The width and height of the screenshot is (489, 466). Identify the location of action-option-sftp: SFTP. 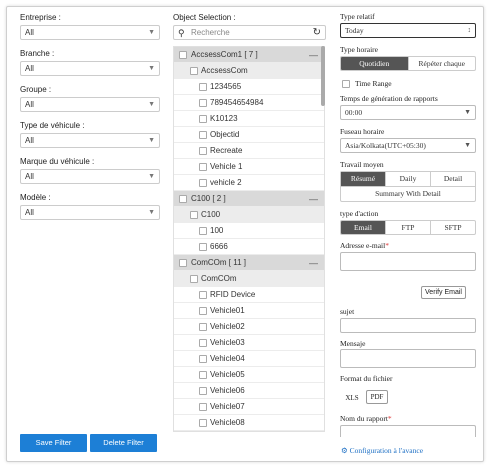
(453, 227).